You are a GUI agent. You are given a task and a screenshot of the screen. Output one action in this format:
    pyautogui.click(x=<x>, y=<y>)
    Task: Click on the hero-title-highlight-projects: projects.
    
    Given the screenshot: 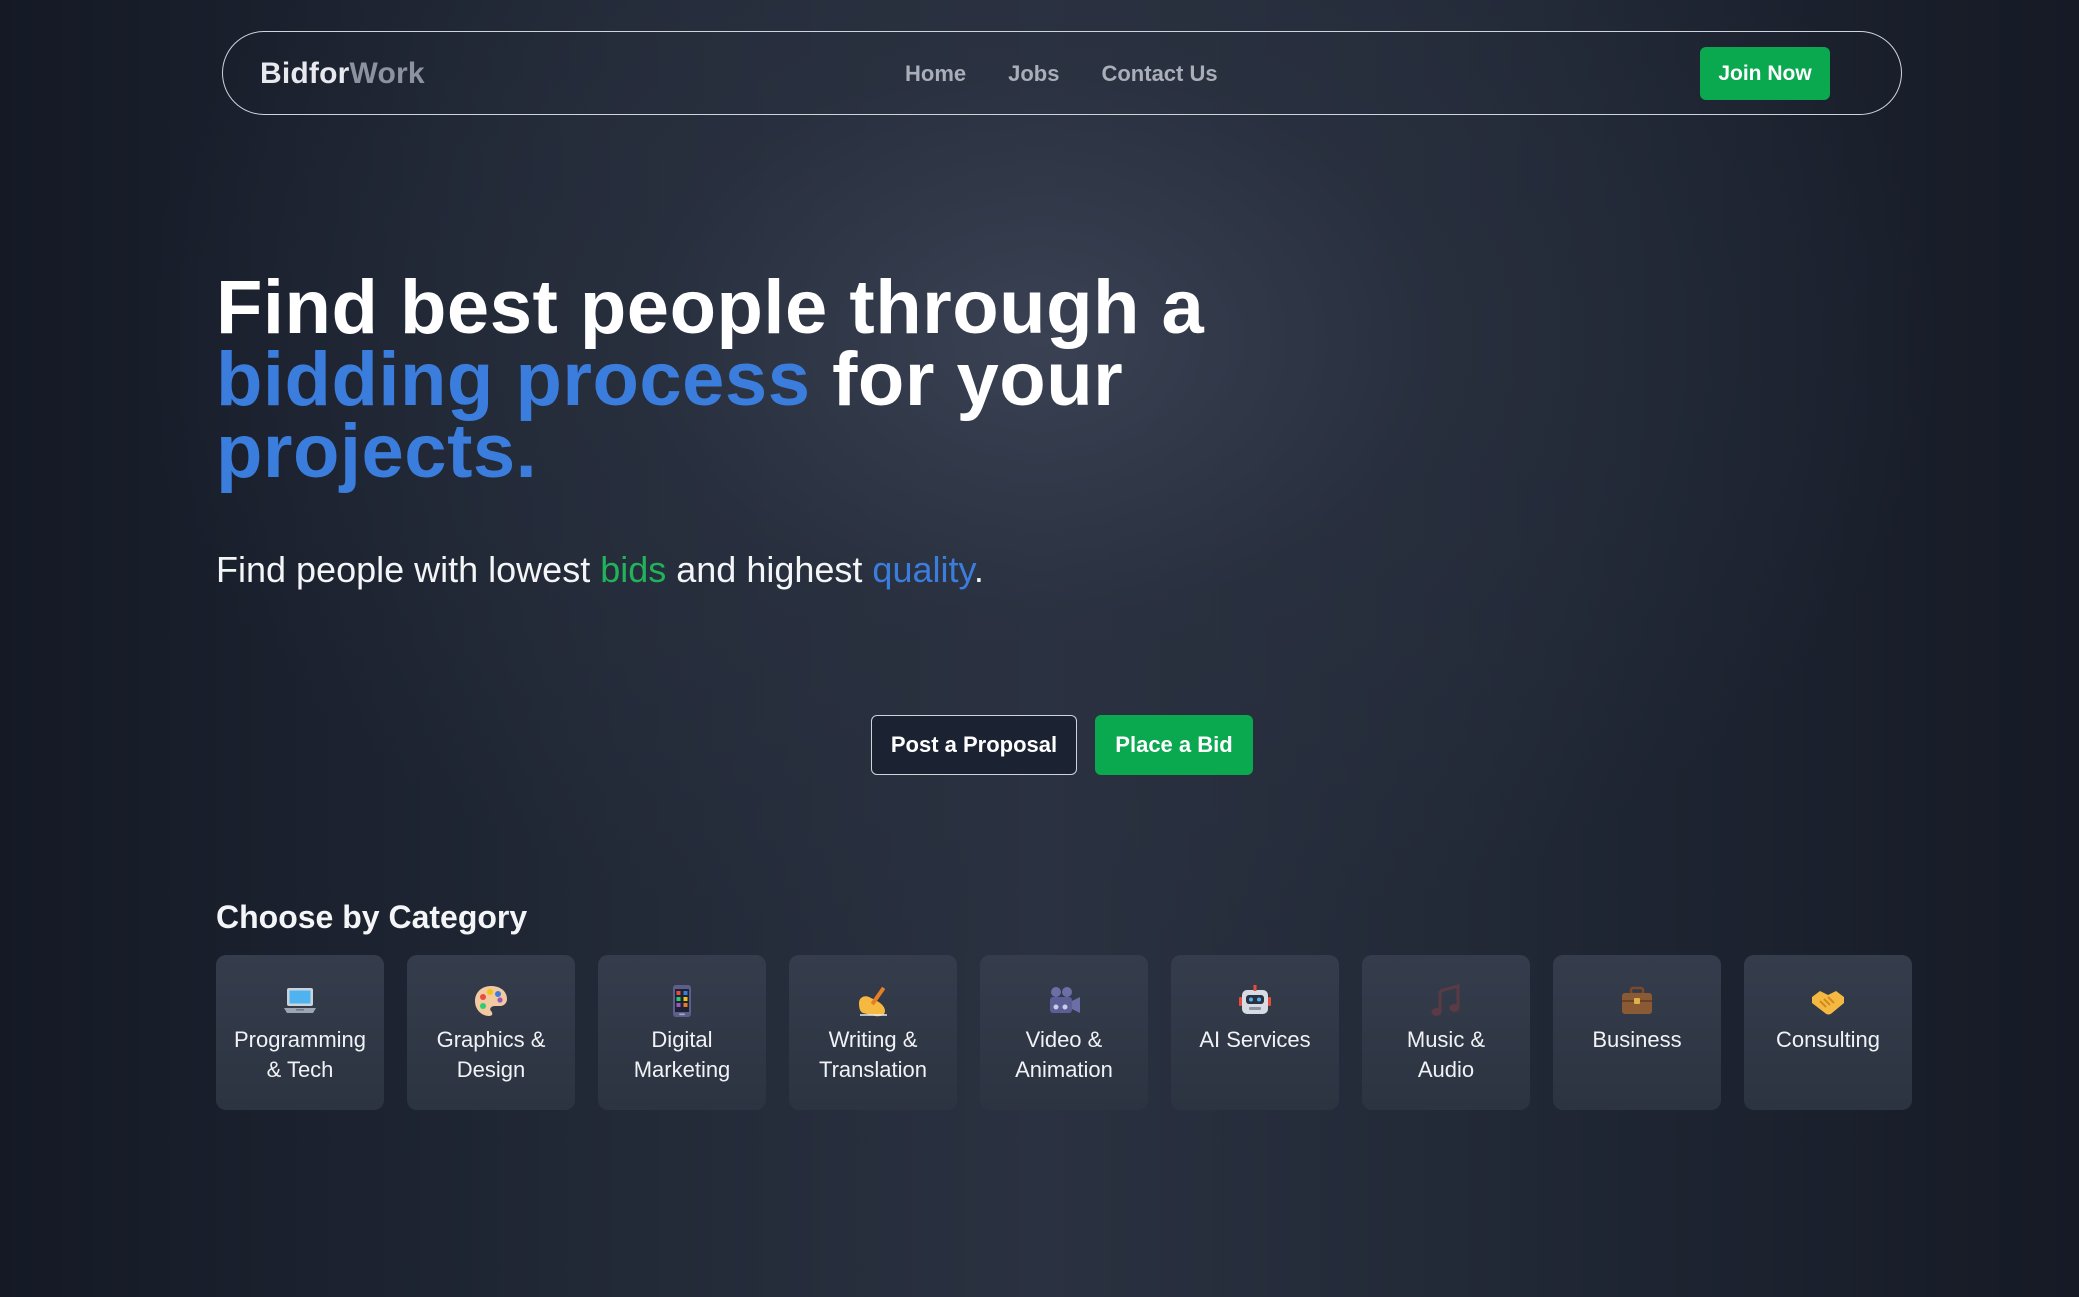 What is the action you would take?
    pyautogui.click(x=377, y=451)
    